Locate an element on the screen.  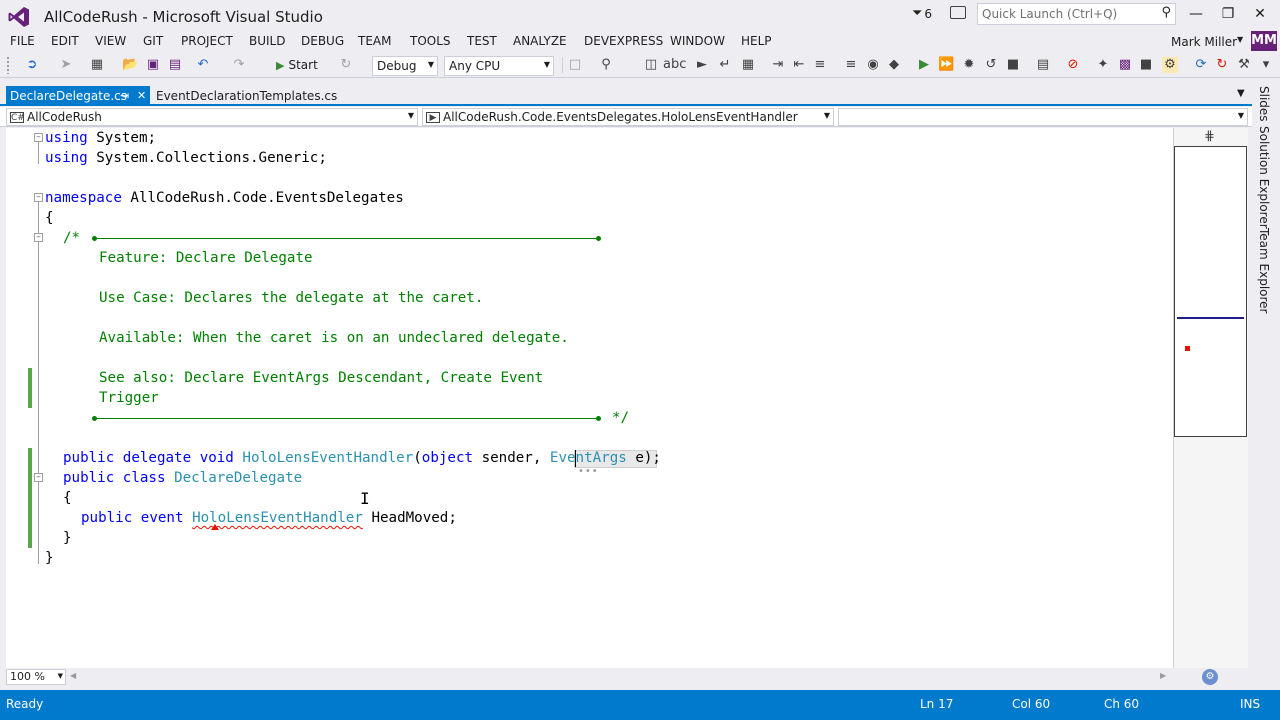
bug-icon: ✹ is located at coordinates (969, 65).